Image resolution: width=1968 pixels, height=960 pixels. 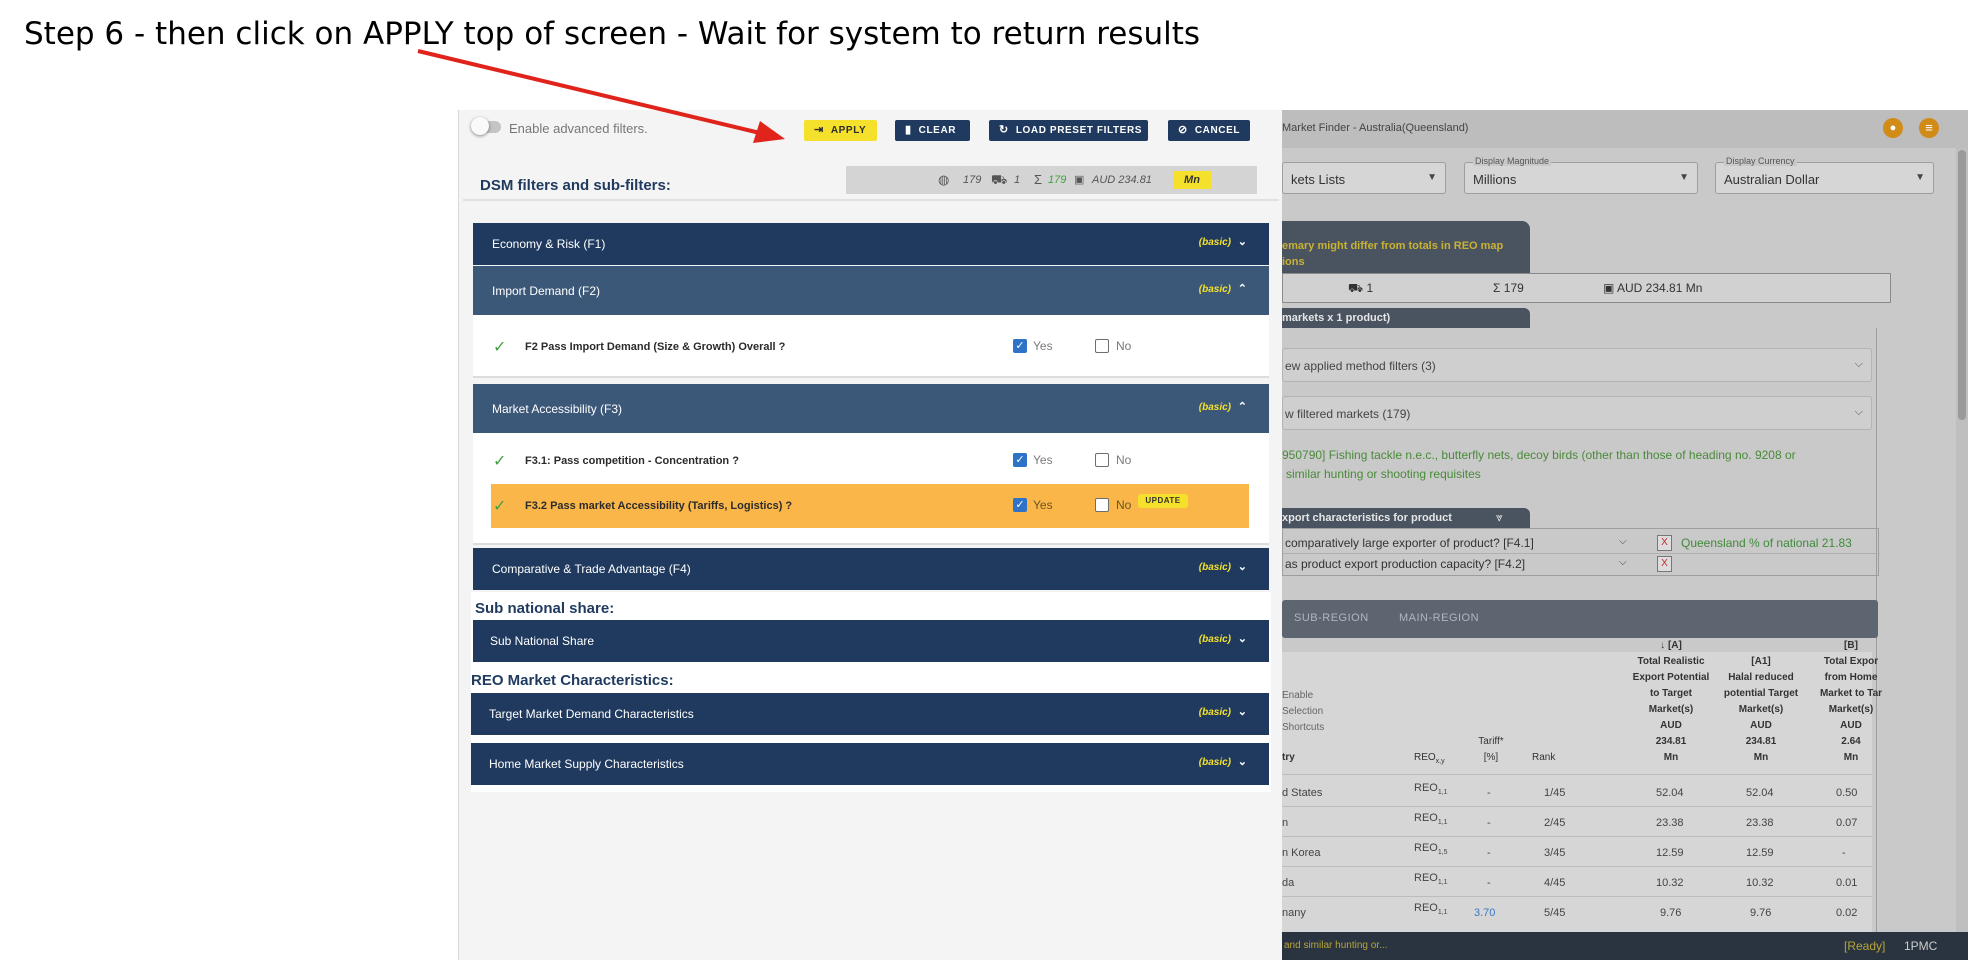 I want to click on accordion-sub-national-share: Sub National Share (basic) ⌄, so click(x=871, y=641).